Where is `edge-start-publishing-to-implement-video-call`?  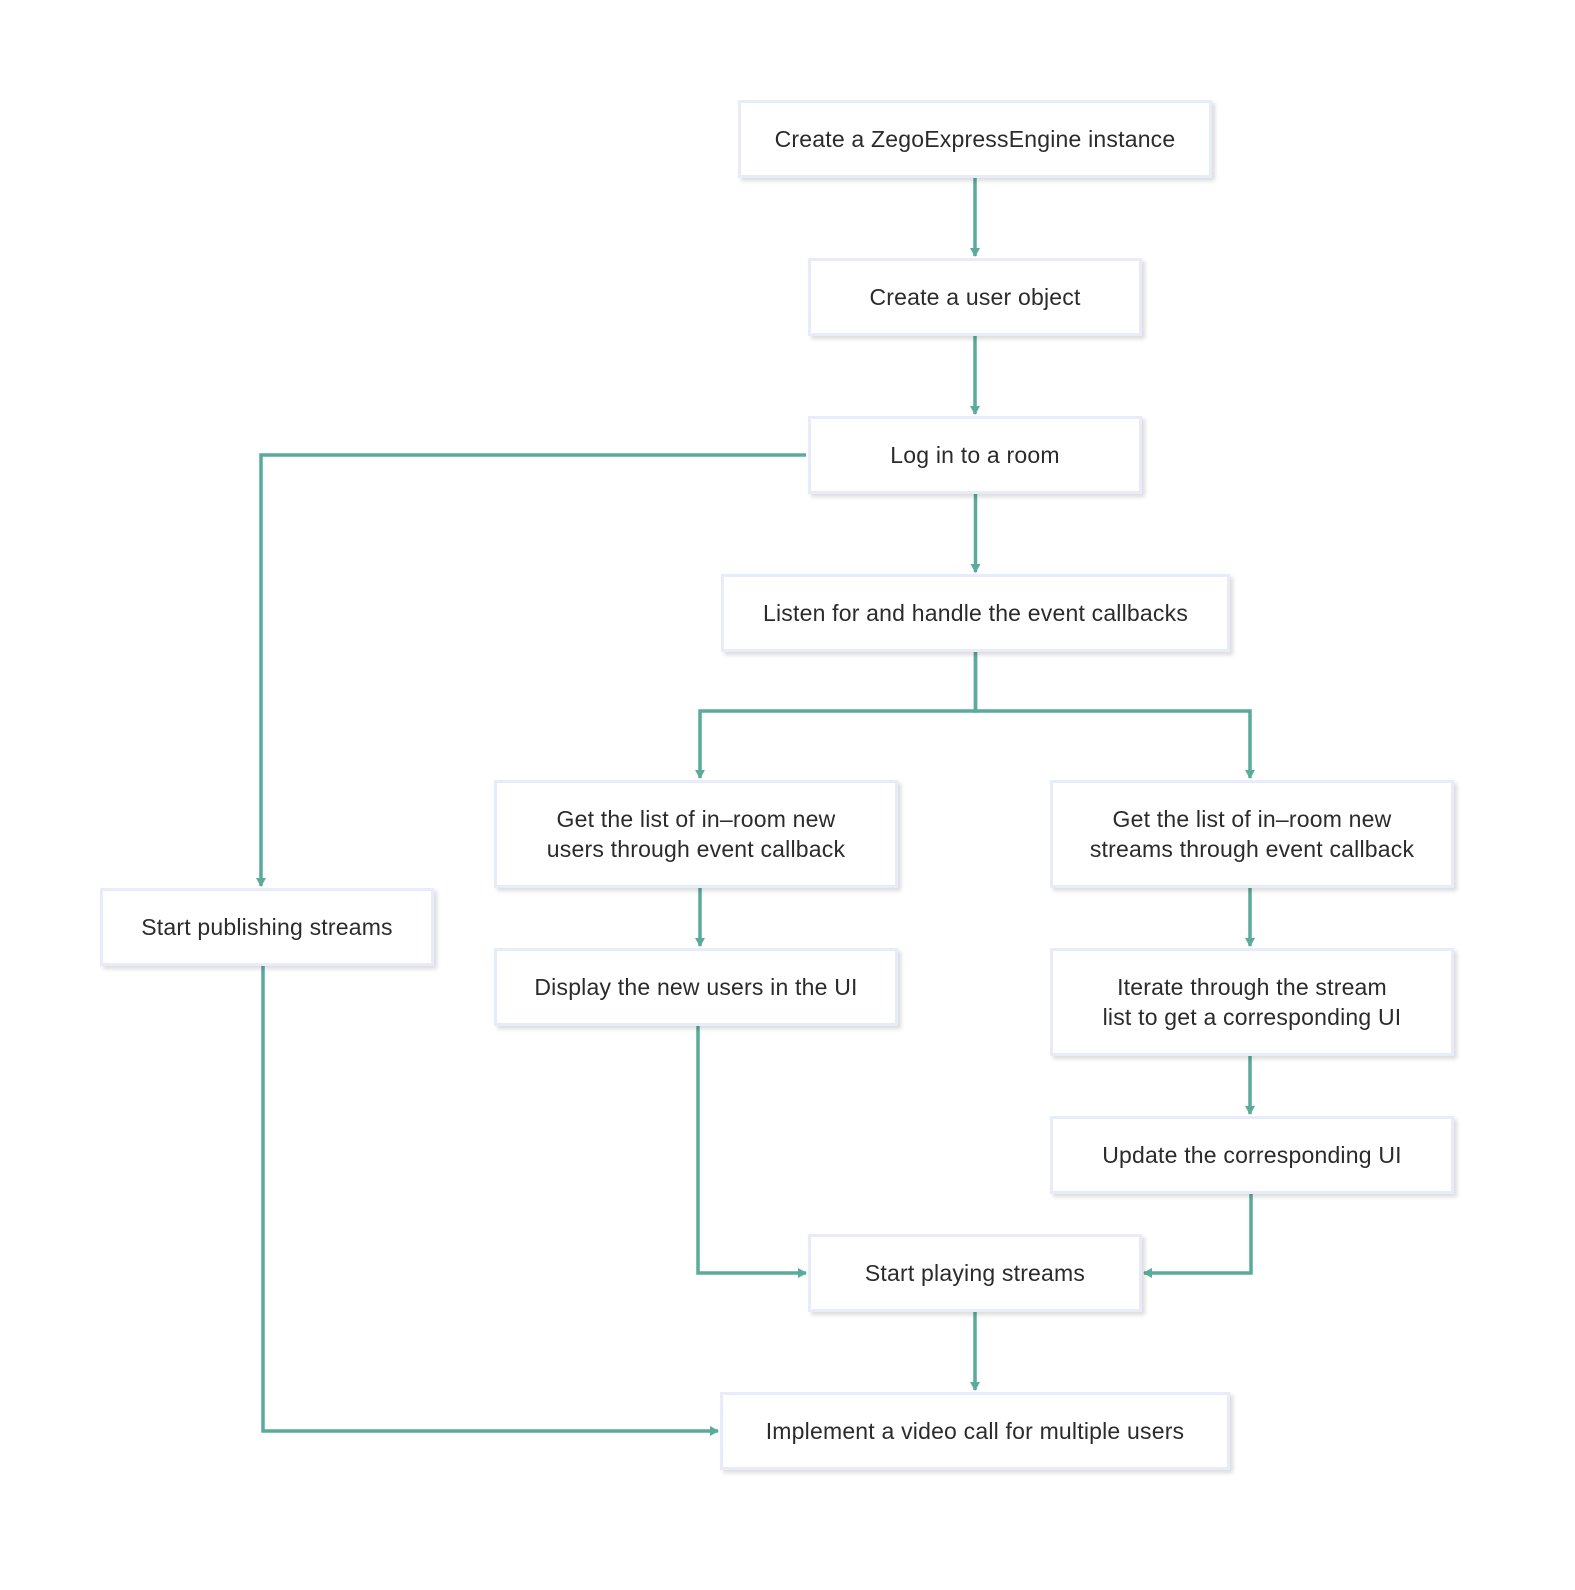 edge-start-publishing-to-implement-video-call is located at coordinates (490, 1201).